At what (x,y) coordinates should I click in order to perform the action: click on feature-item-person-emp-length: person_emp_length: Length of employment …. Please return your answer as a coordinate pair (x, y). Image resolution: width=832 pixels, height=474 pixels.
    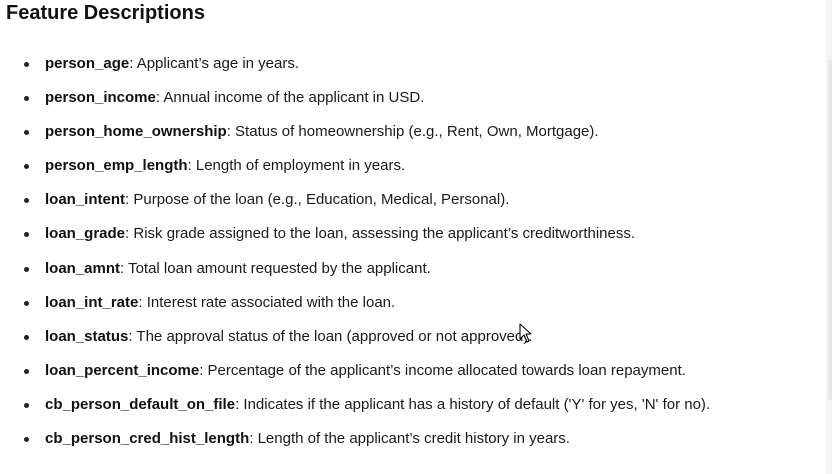
    Looking at the image, I should click on (410, 168).